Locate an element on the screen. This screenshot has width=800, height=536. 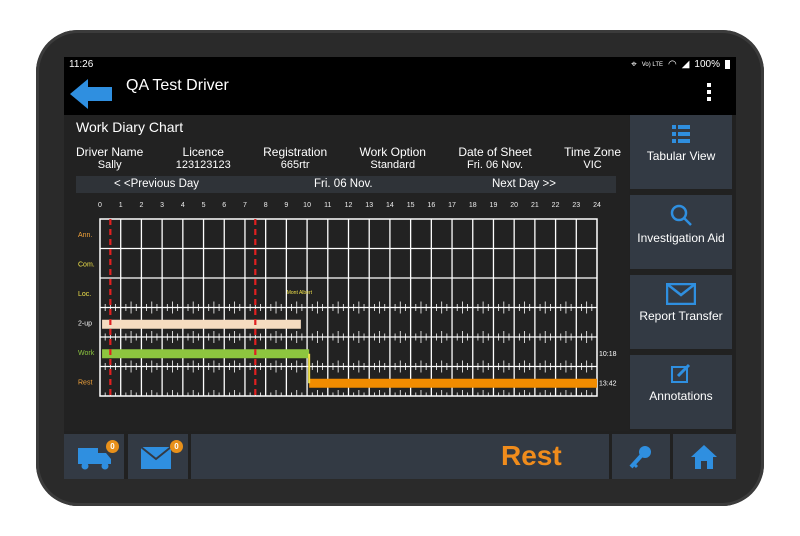
home-button is located at coordinates (704, 456).